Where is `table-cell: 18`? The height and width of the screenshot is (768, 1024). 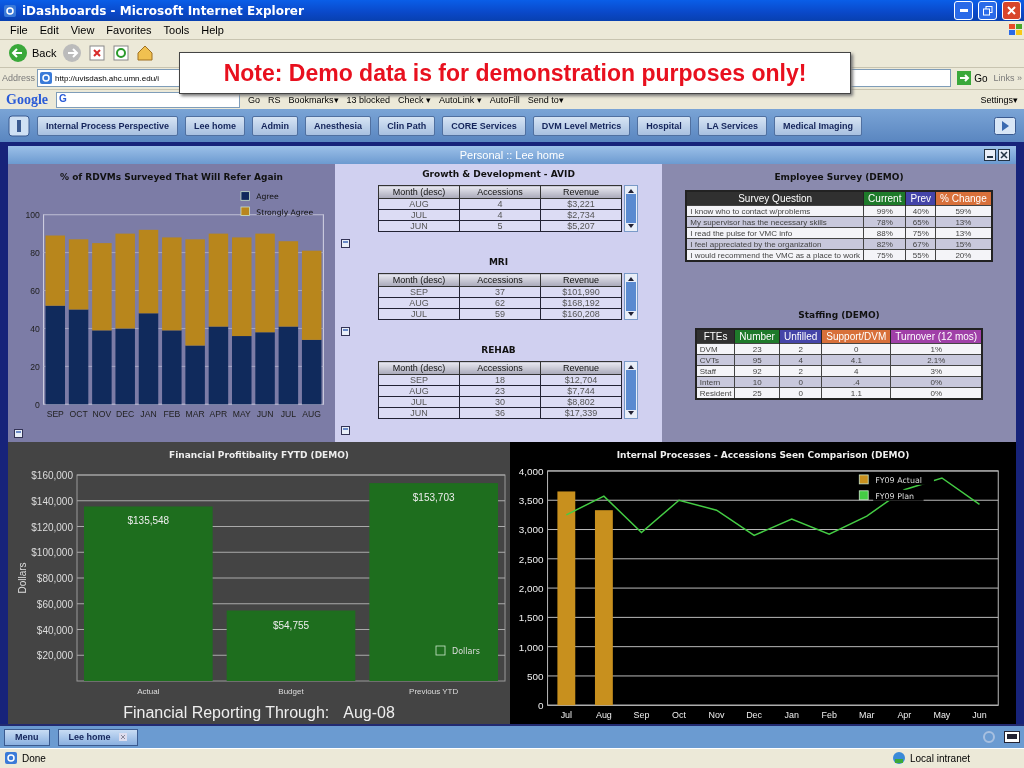 table-cell: 18 is located at coordinates (500, 380).